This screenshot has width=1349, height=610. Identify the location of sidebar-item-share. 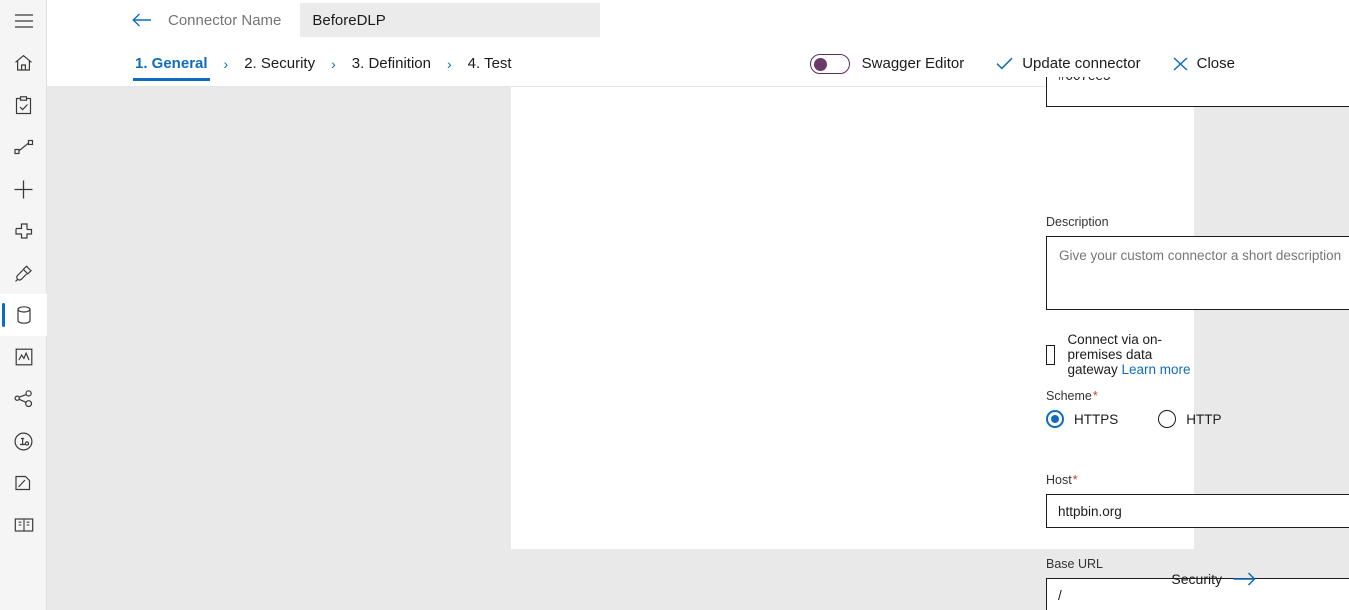
(23, 399).